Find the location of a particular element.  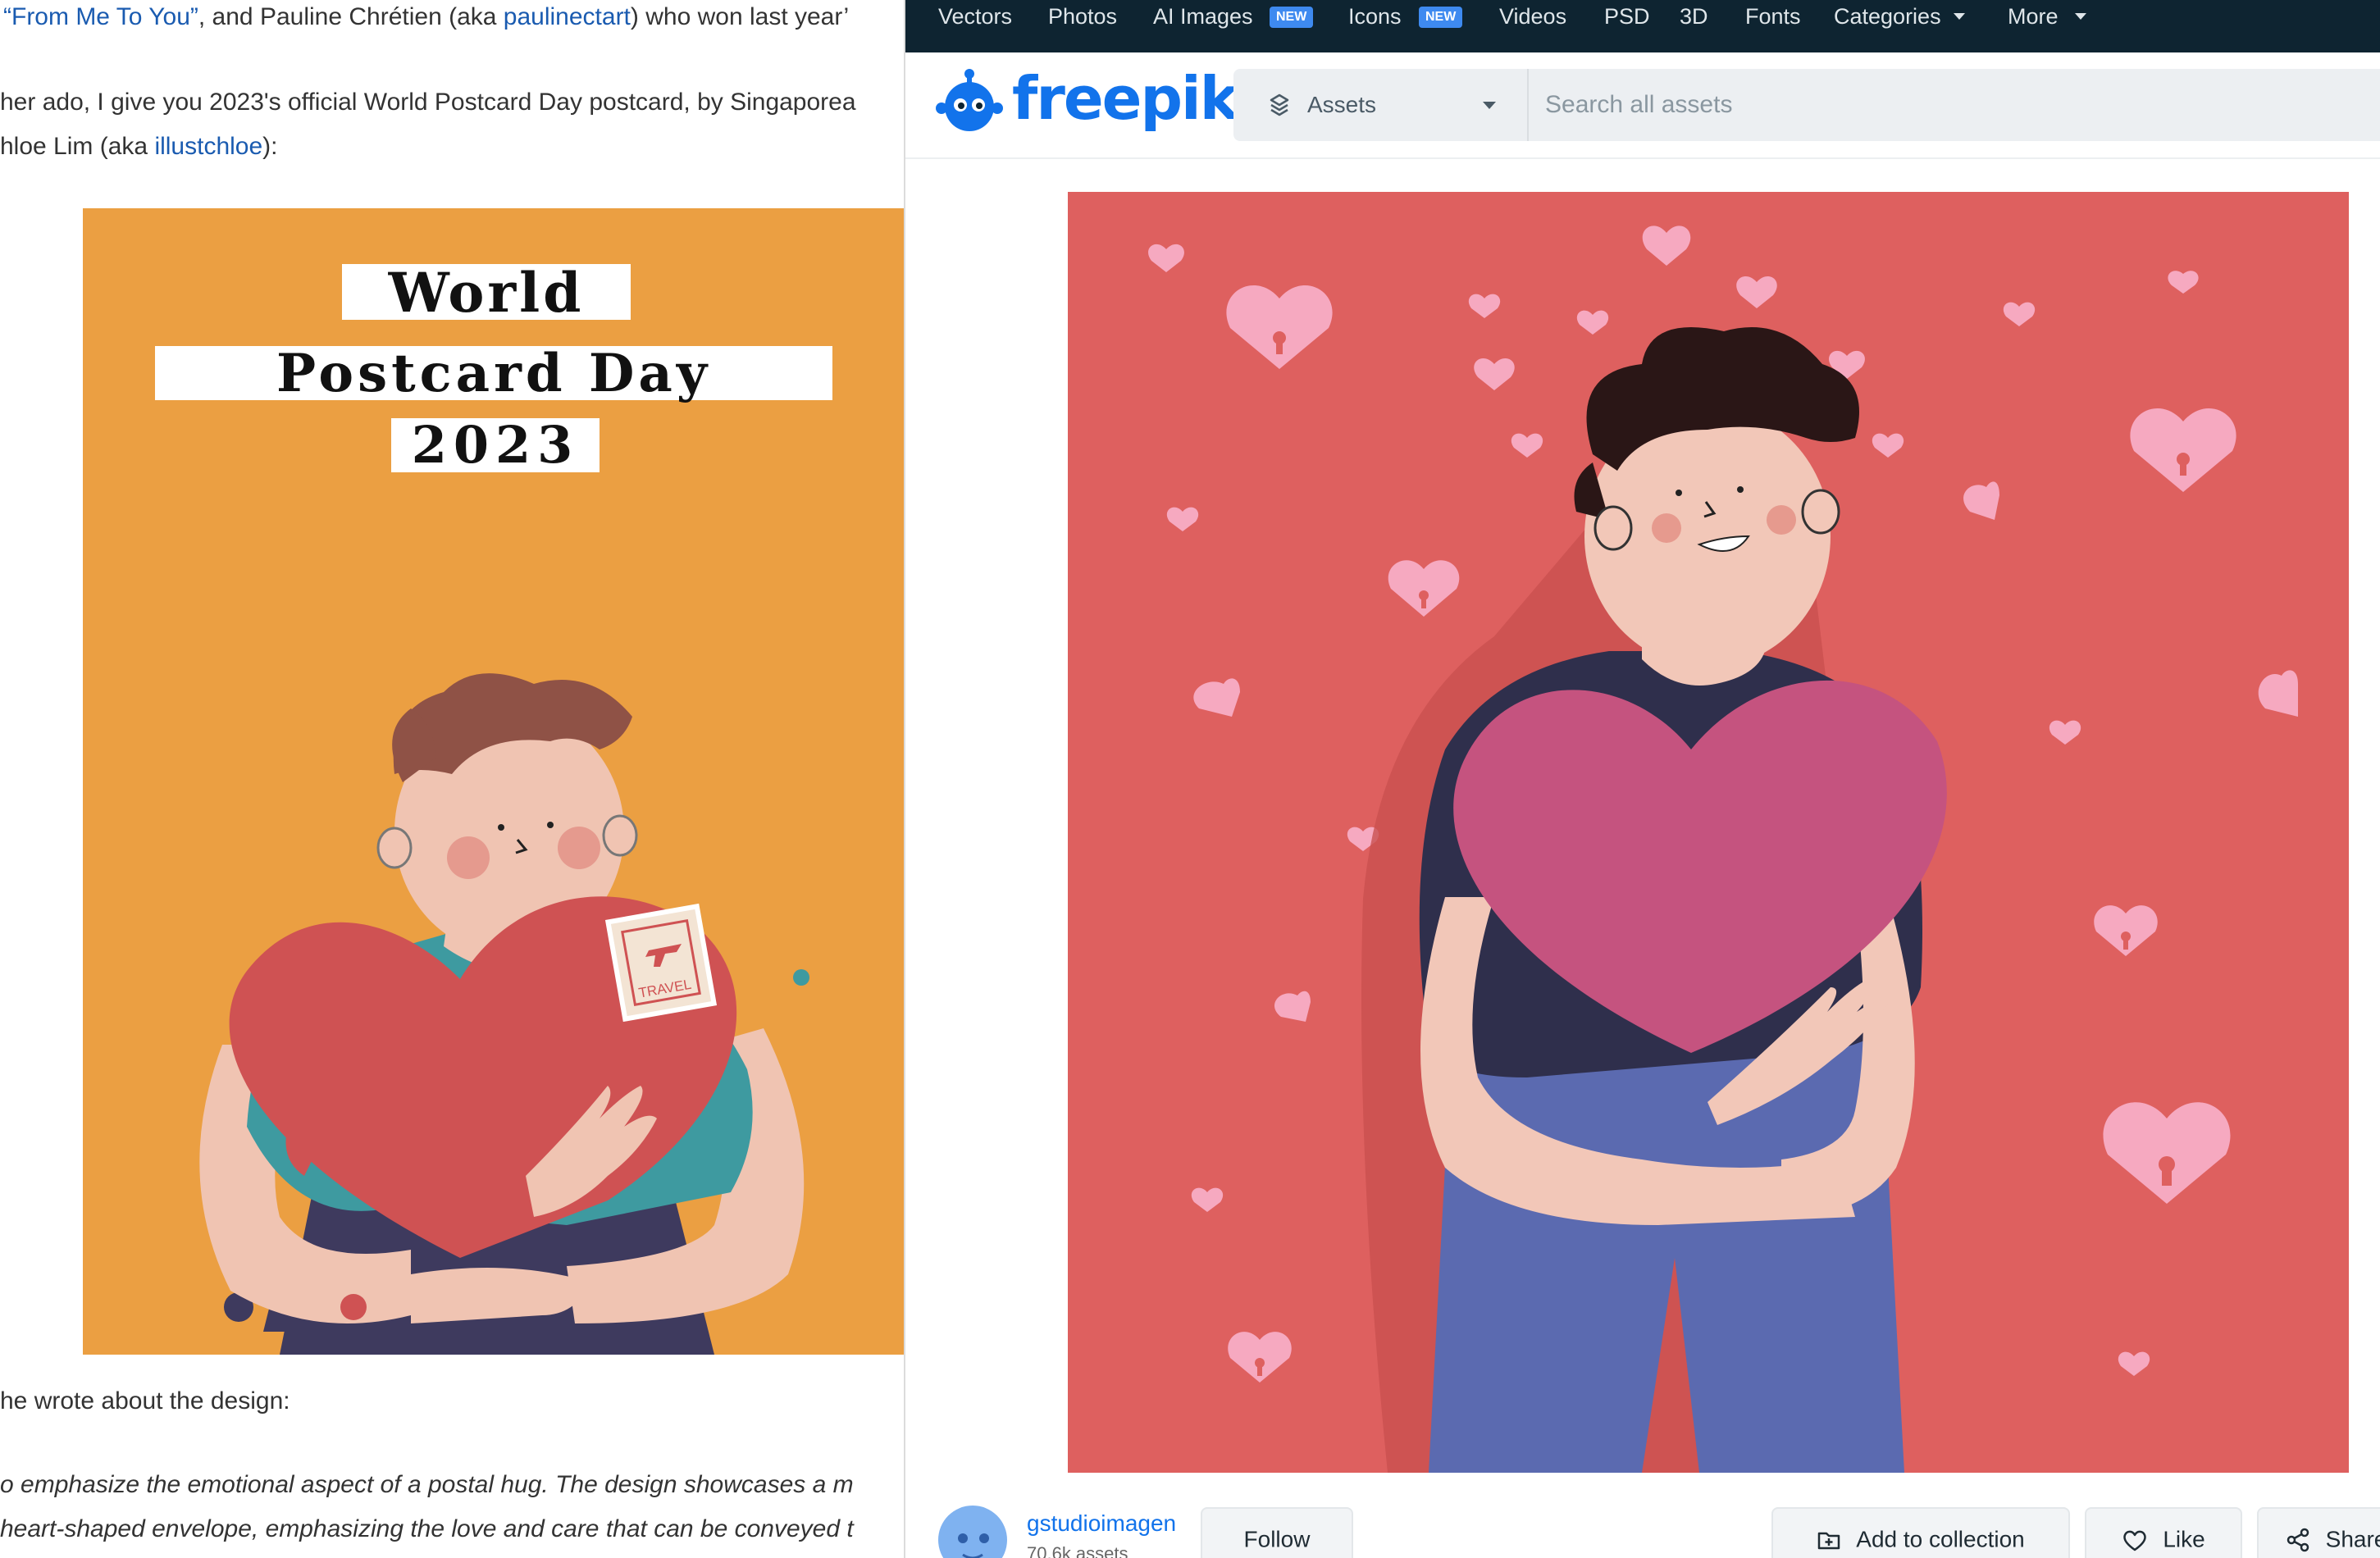

nav-icons-badge: NEW is located at coordinates (1441, 17).